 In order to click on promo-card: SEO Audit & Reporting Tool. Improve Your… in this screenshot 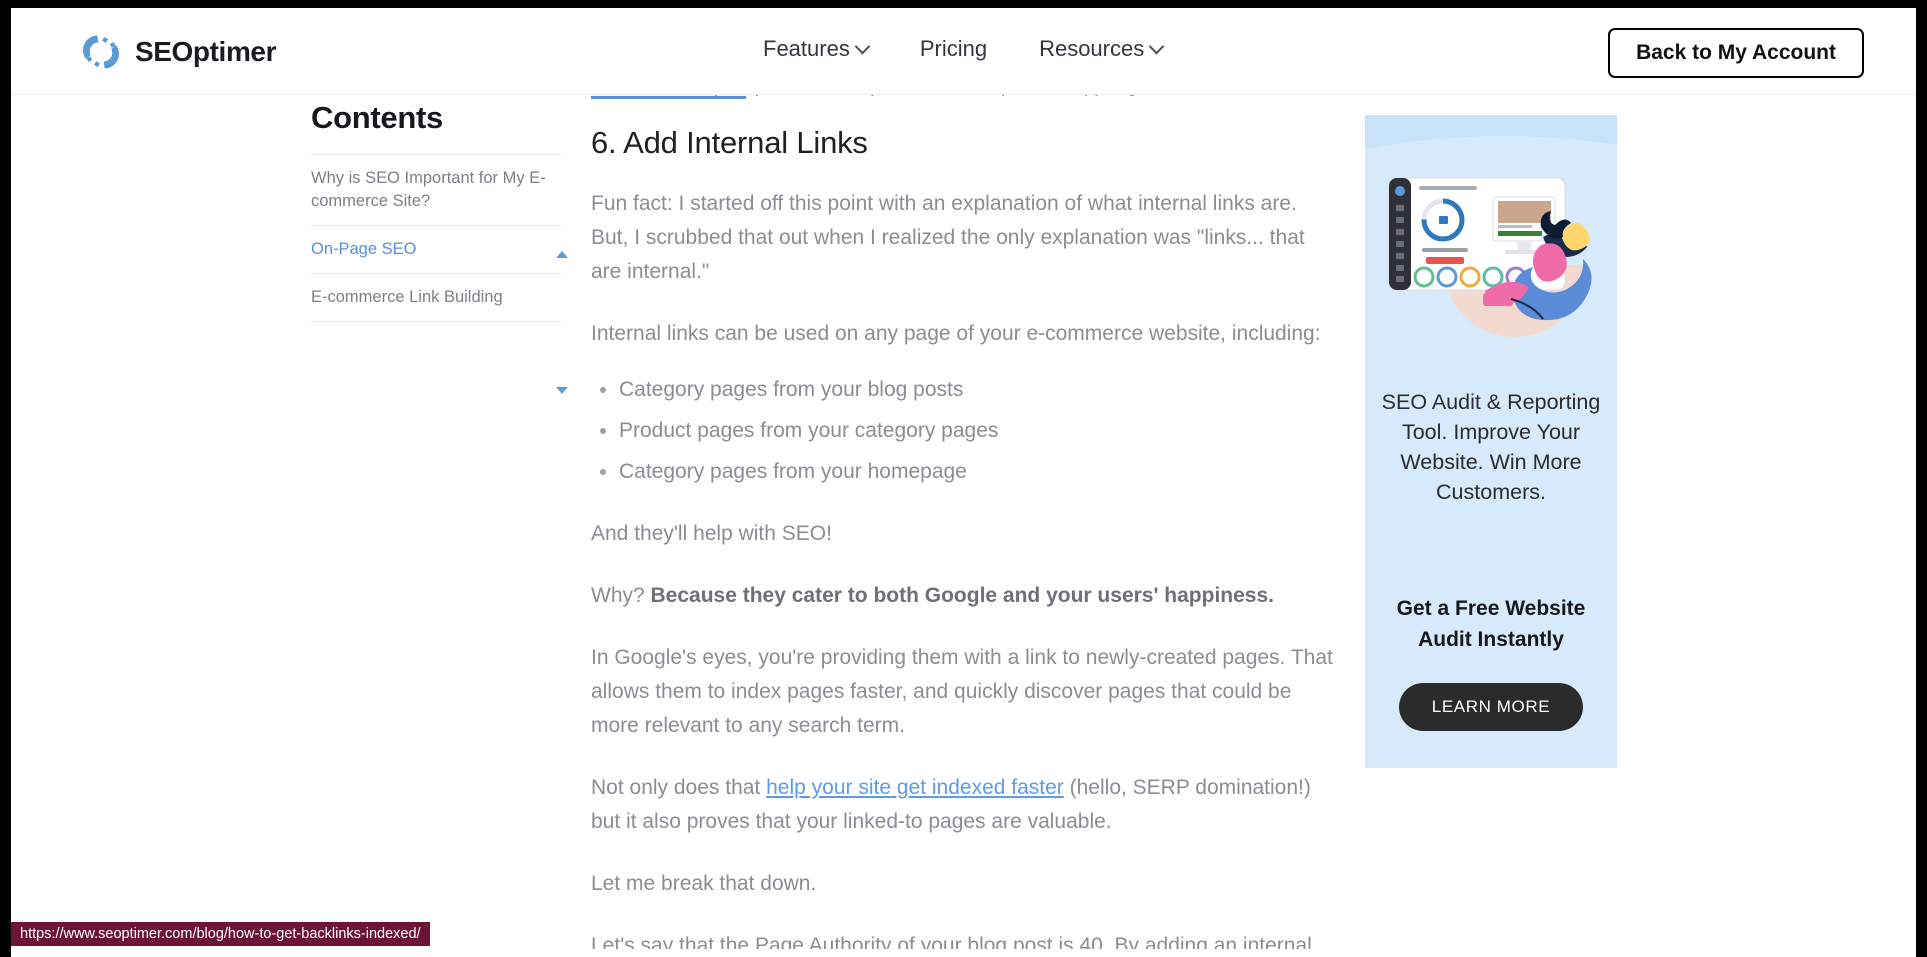, I will do `click(1491, 441)`.